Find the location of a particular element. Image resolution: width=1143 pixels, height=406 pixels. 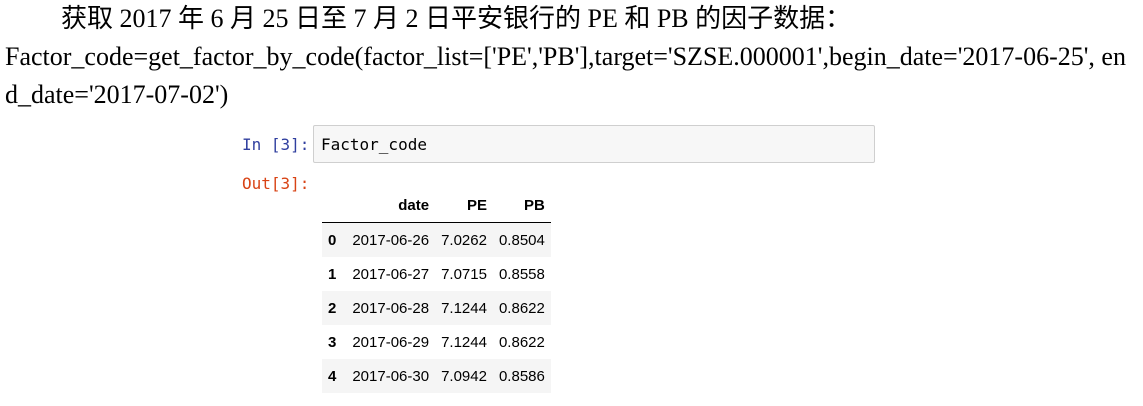

date-cell: 2017-06-27 is located at coordinates (391, 274).